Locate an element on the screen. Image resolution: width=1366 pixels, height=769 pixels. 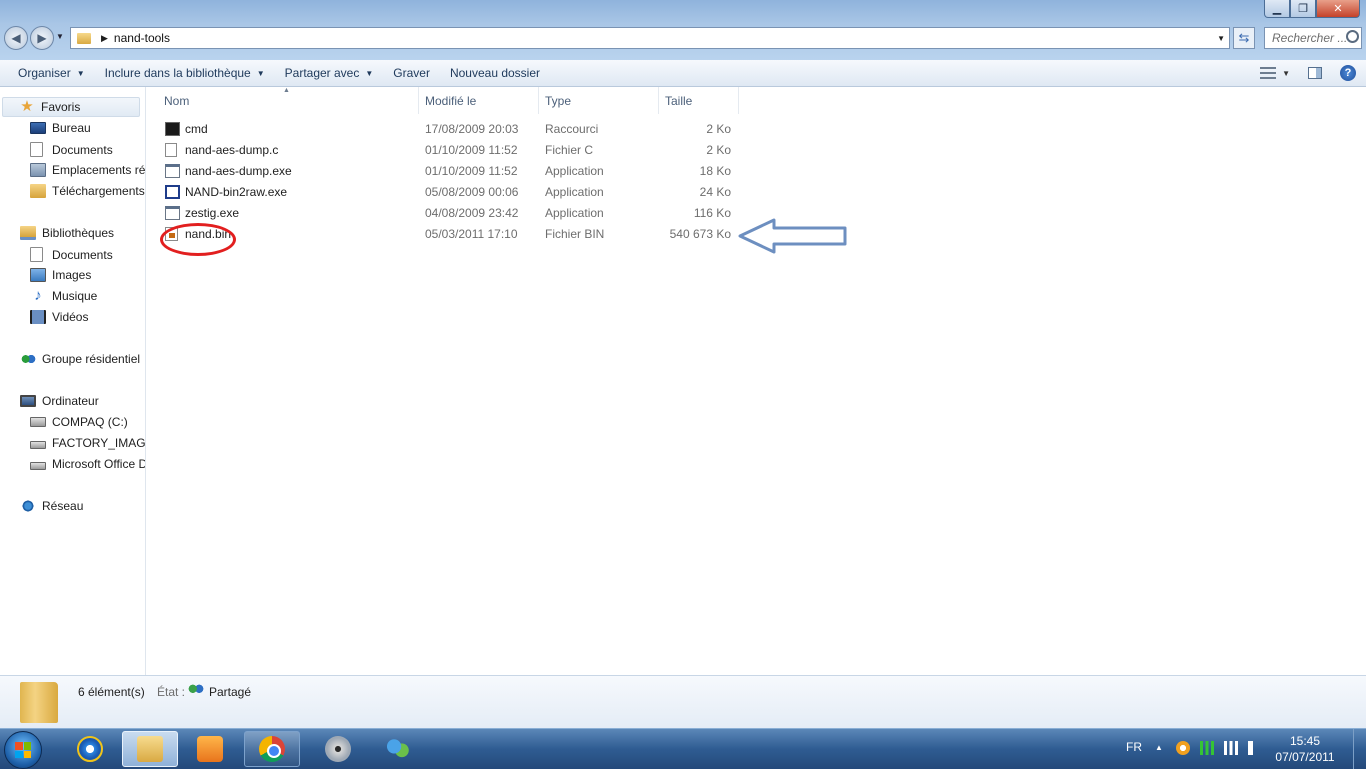
maximize-button: ❐ is located at coordinates (1303, 9).